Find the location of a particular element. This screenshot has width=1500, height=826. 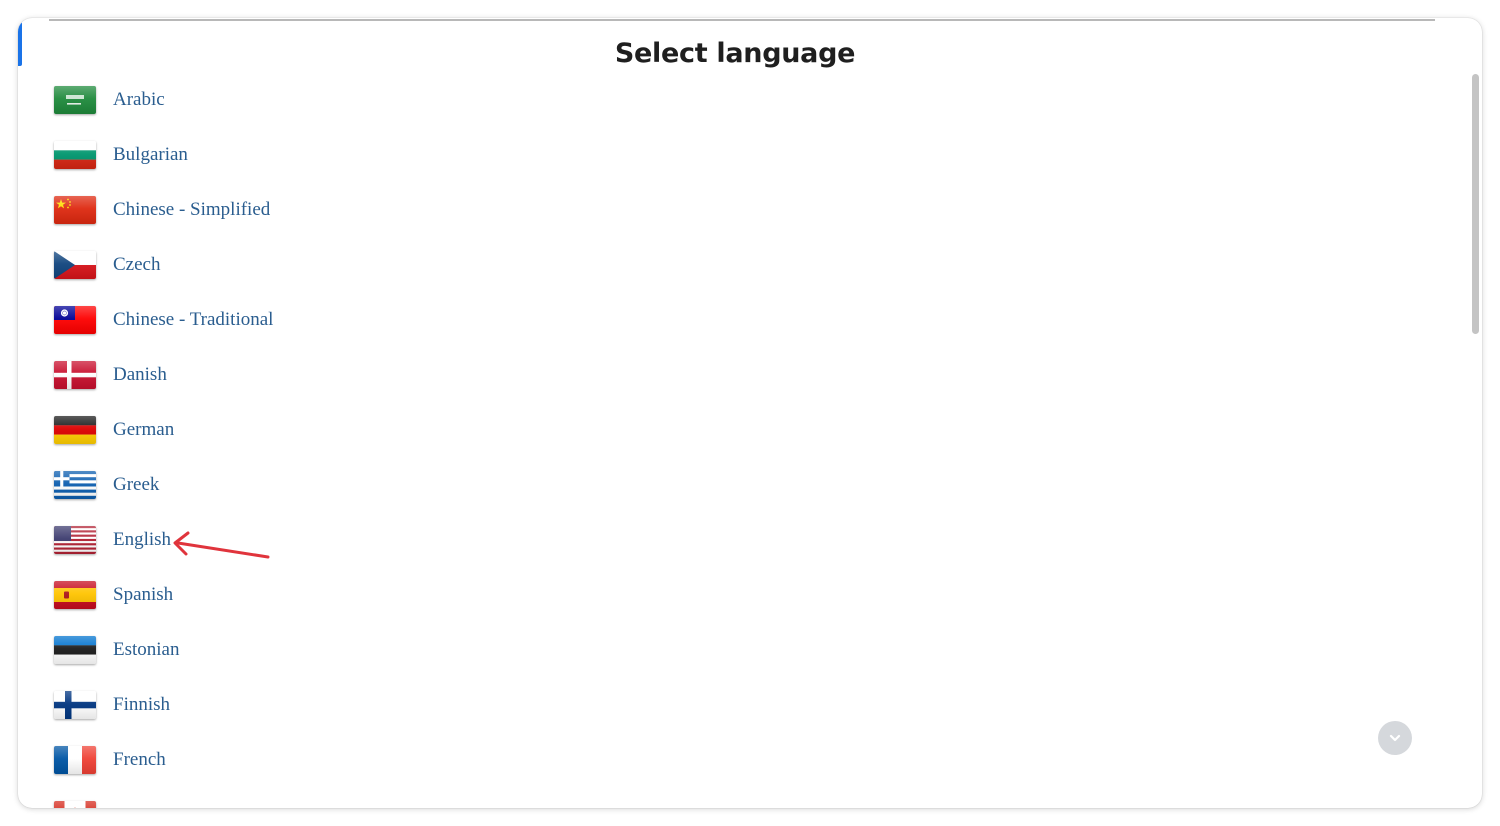

language-item-czech: Czech is located at coordinates (107, 265).